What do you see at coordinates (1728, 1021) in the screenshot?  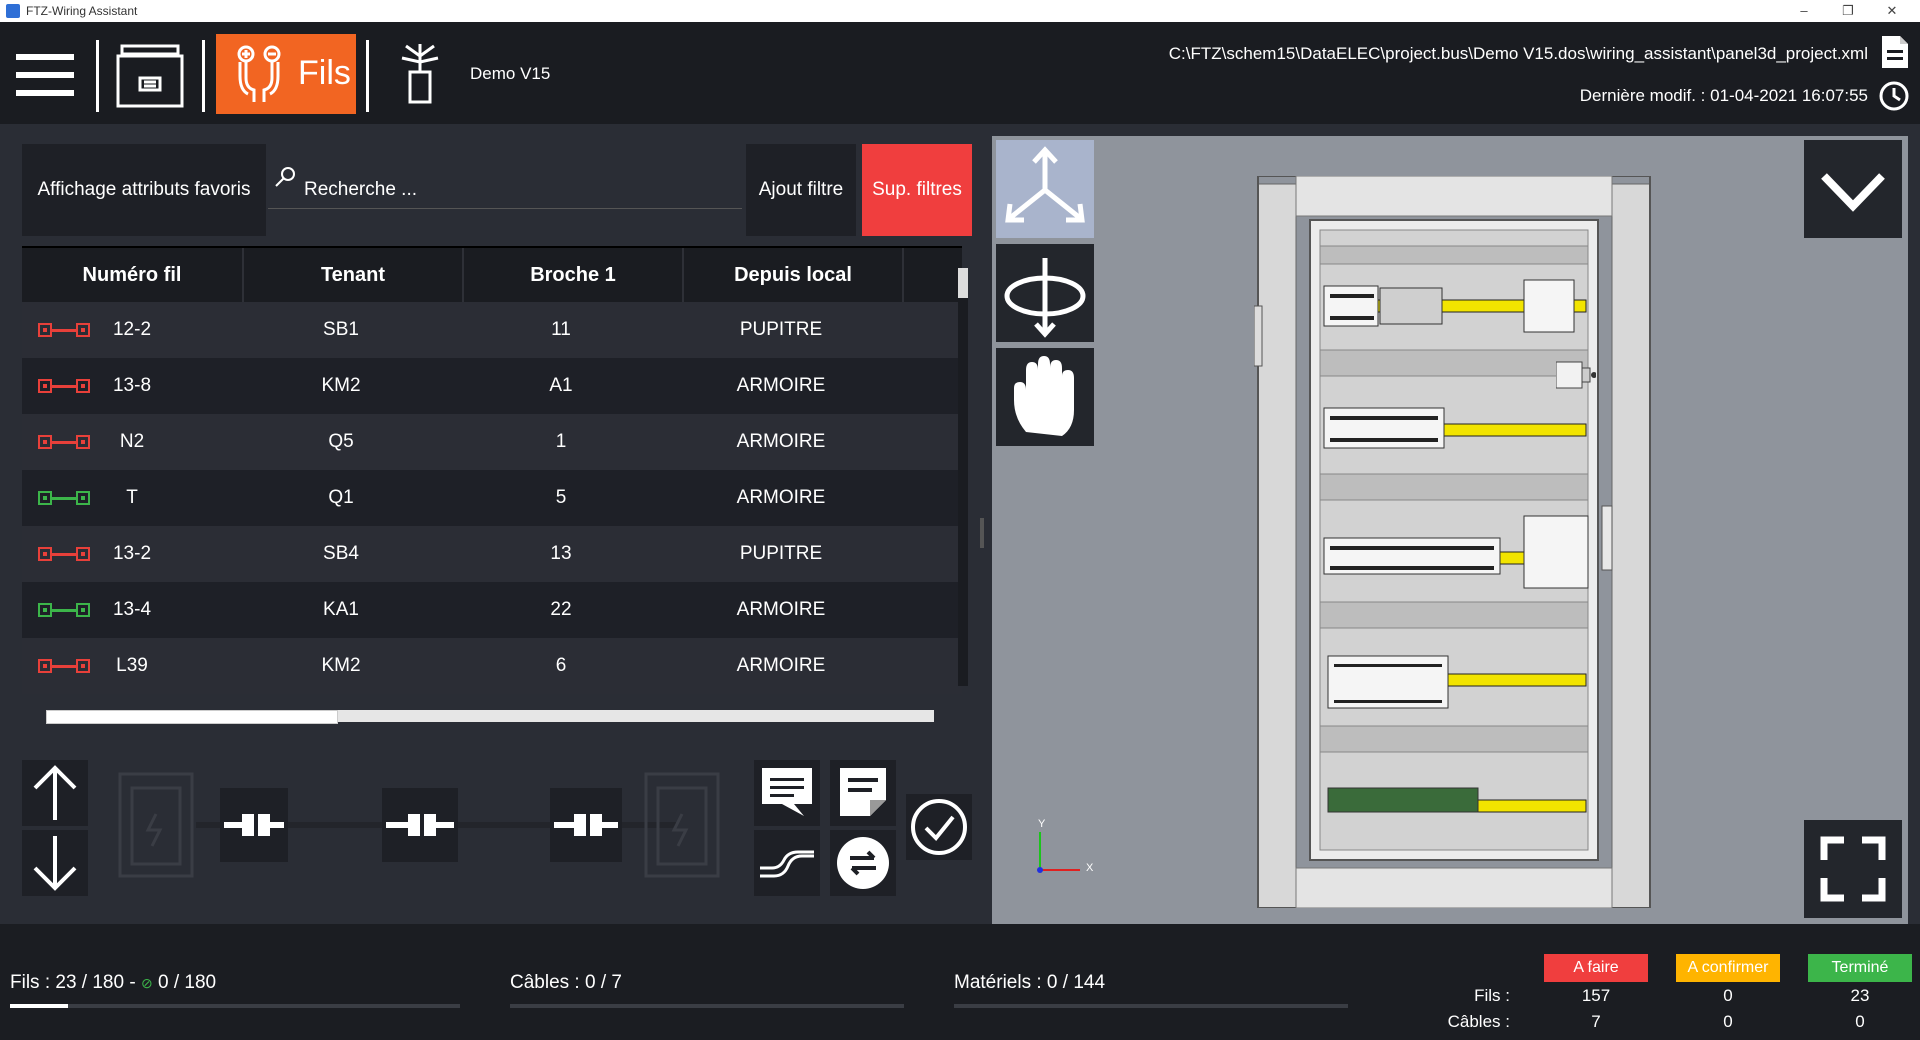 I see `cables-confirm-count: 0` at bounding box center [1728, 1021].